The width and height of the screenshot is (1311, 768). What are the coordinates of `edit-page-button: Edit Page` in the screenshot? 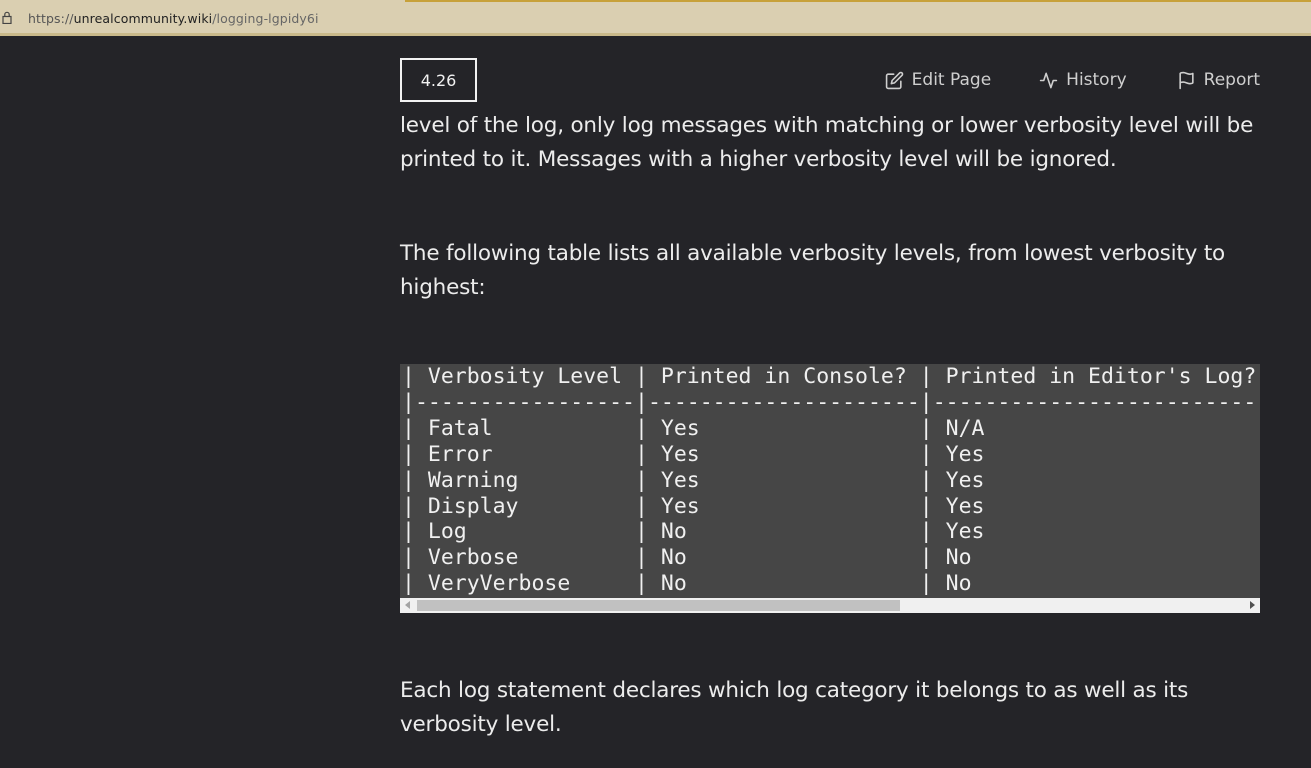 It's located at (938, 80).